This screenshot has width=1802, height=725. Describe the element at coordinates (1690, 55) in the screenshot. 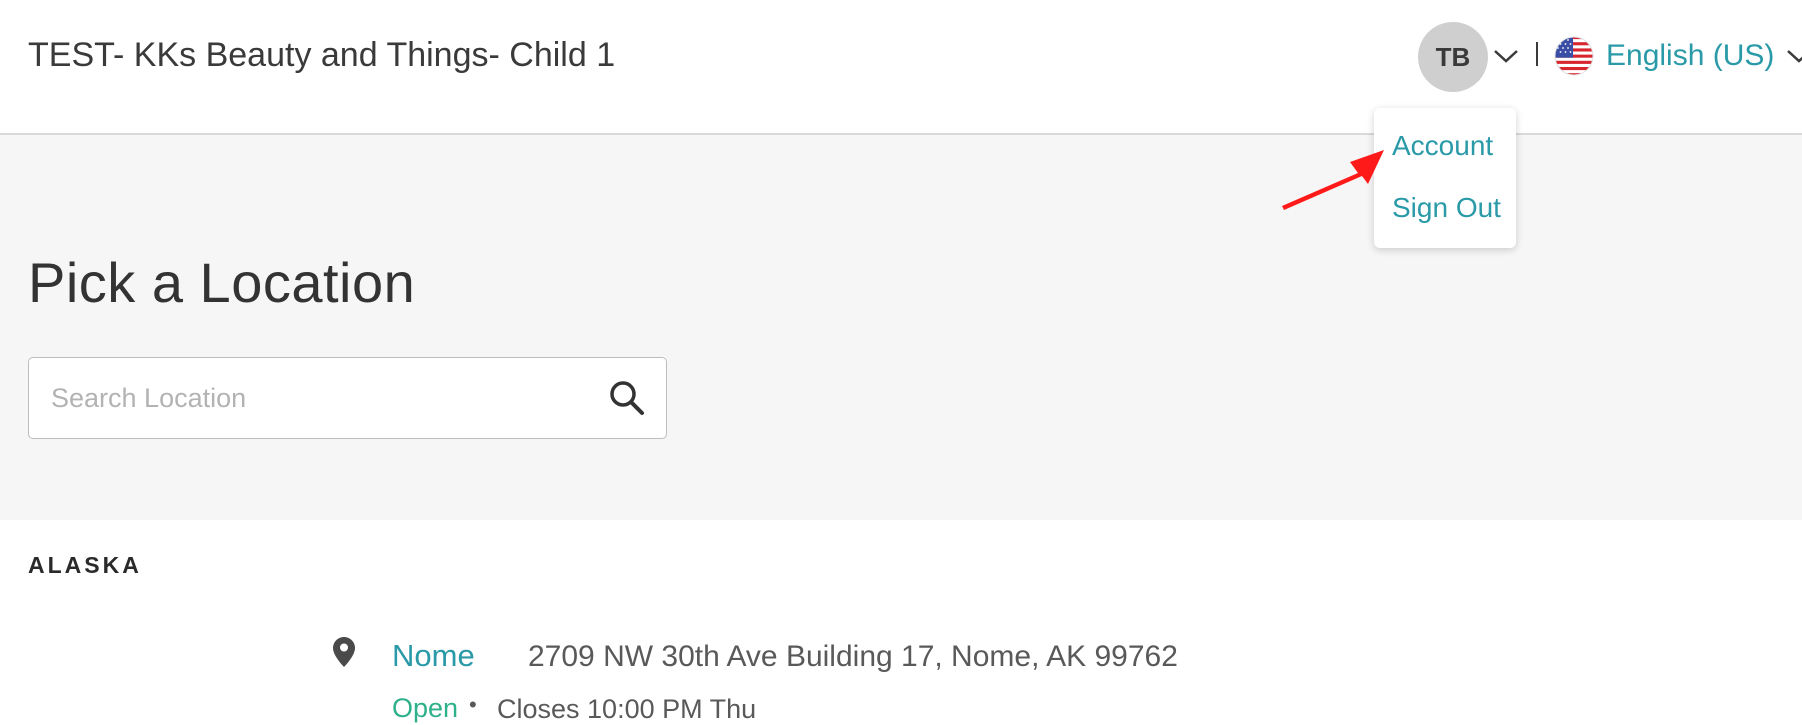

I see `language-label: English (US)` at that location.